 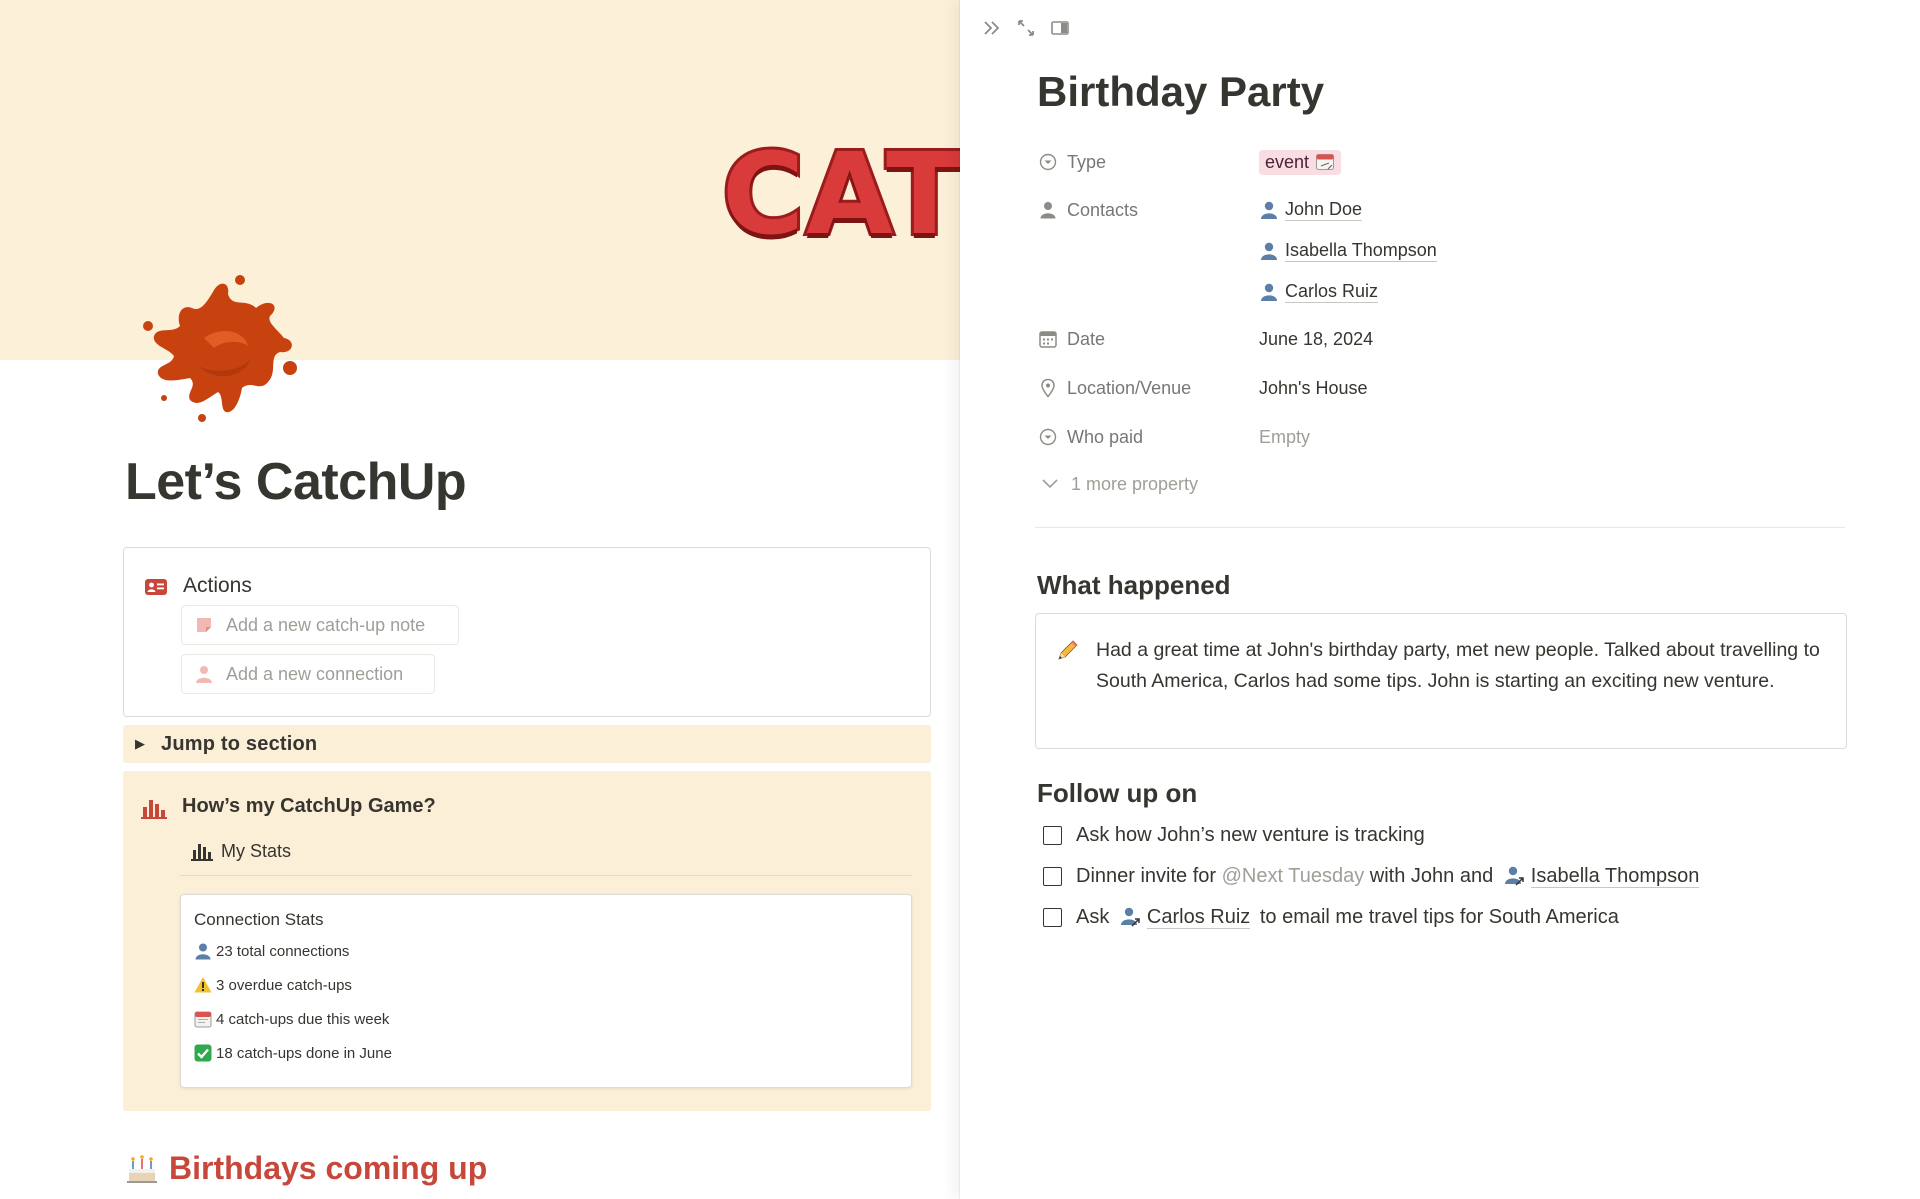 I want to click on empty-value: Empty, so click(x=1285, y=436).